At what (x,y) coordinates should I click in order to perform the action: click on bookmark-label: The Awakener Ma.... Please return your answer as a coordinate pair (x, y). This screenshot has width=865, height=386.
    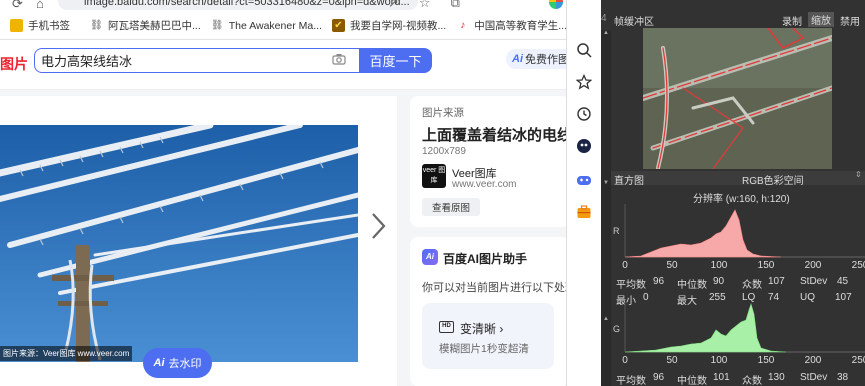
    Looking at the image, I should click on (275, 25).